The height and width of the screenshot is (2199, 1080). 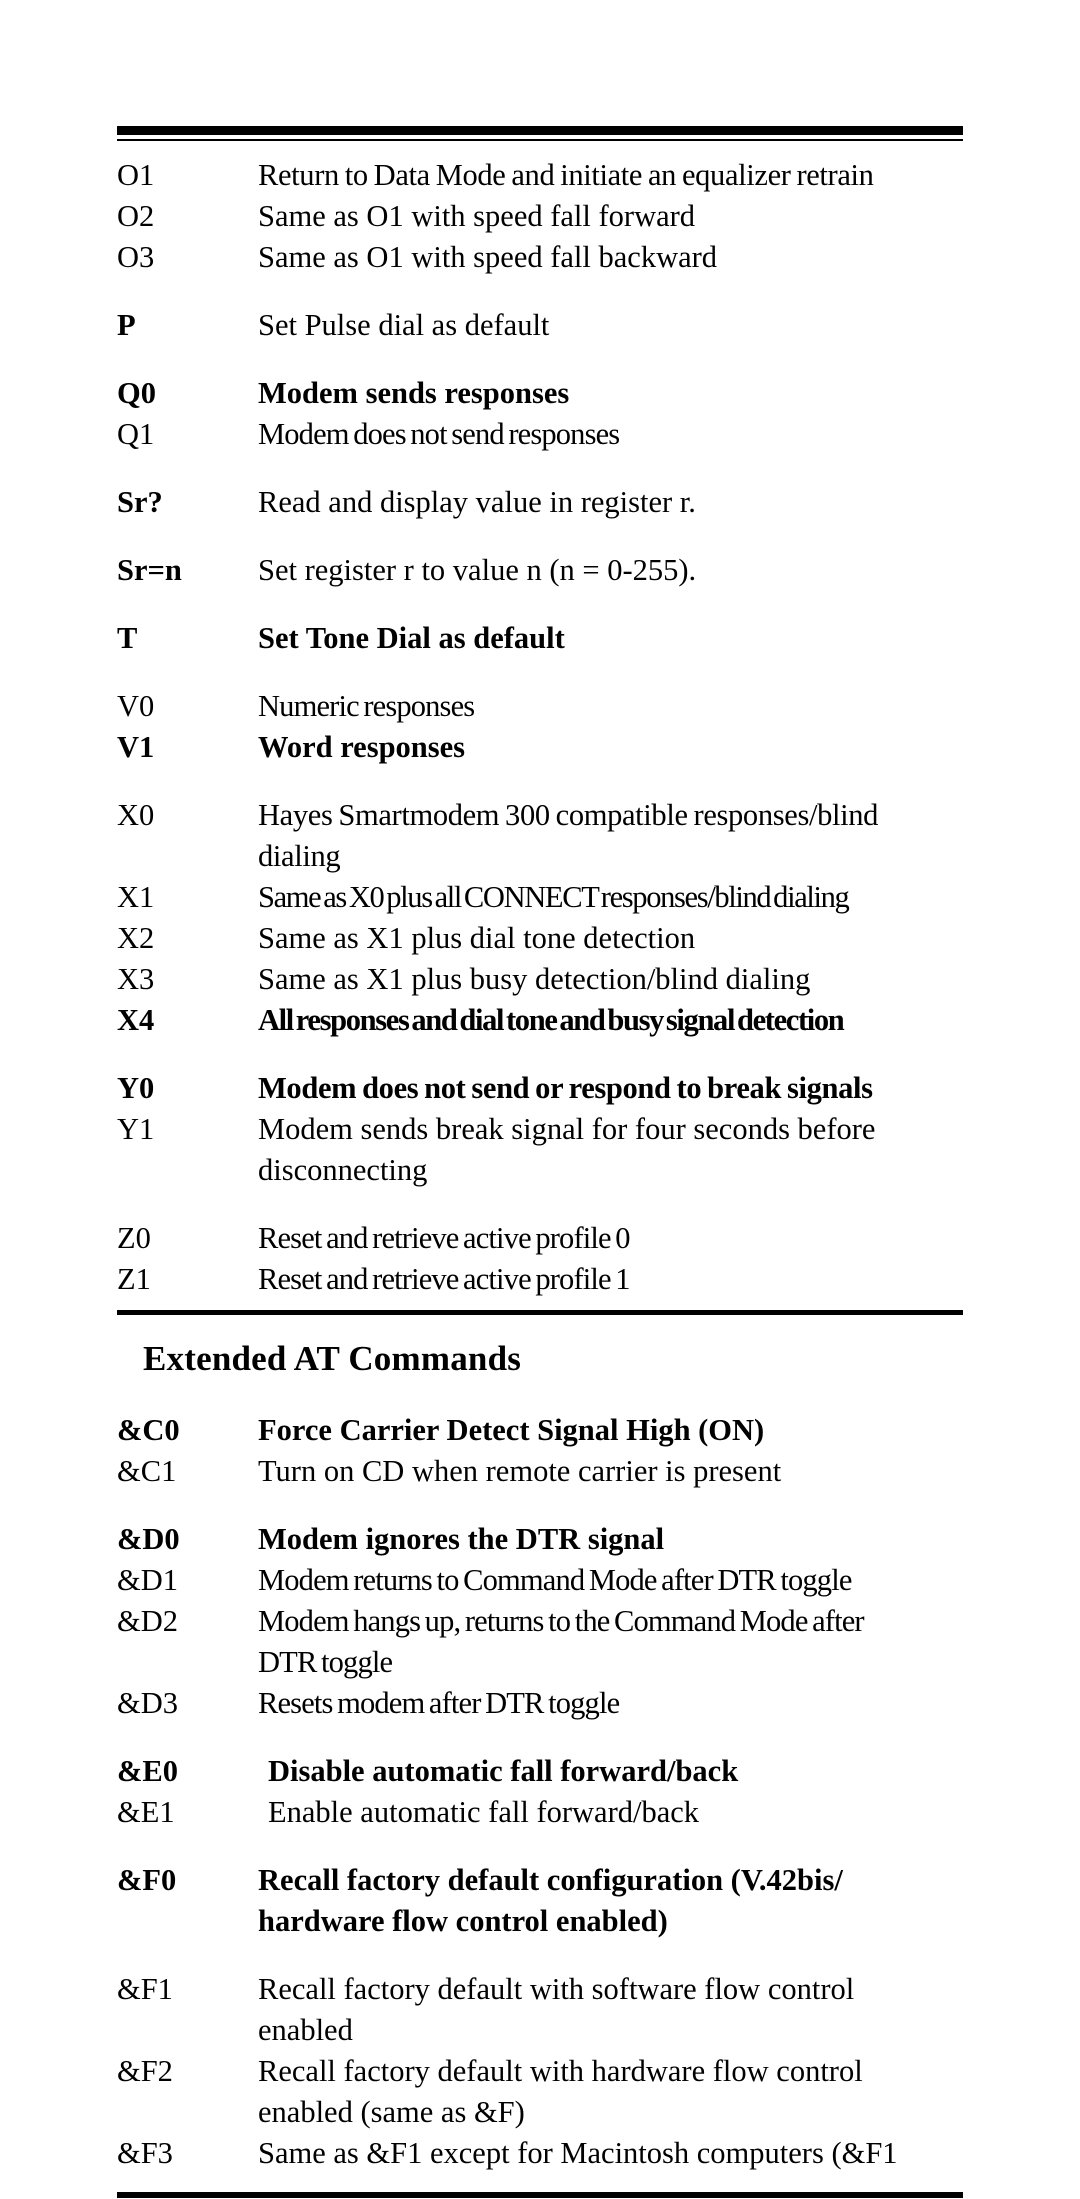 What do you see at coordinates (444, 1279) in the screenshot?
I see `command-description: Reset and retrieve active profile 1` at bounding box center [444, 1279].